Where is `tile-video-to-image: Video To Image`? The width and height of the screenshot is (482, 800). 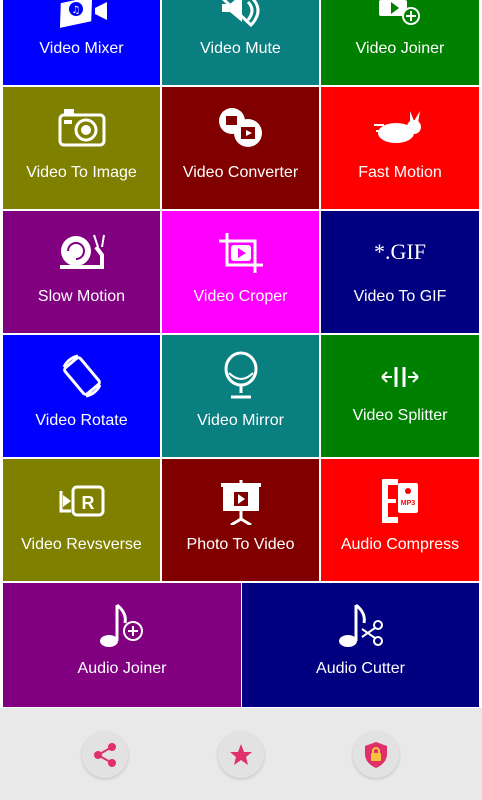
tile-video-to-image: Video To Image is located at coordinates (81, 148).